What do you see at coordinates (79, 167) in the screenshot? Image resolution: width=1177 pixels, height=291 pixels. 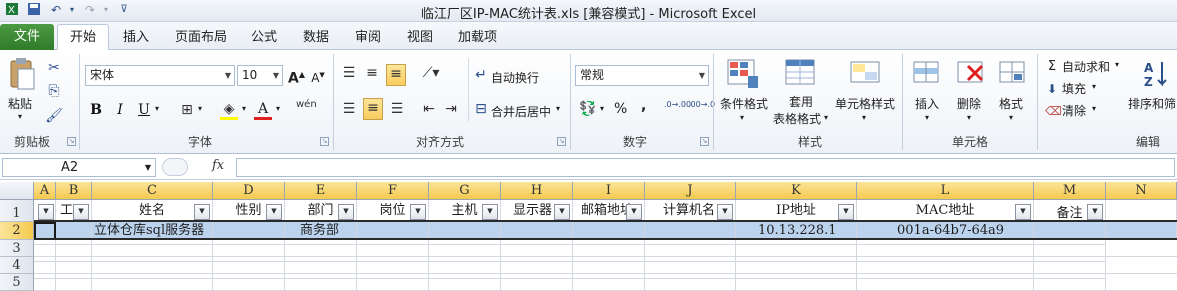 I see `name-box: A2 ▼` at bounding box center [79, 167].